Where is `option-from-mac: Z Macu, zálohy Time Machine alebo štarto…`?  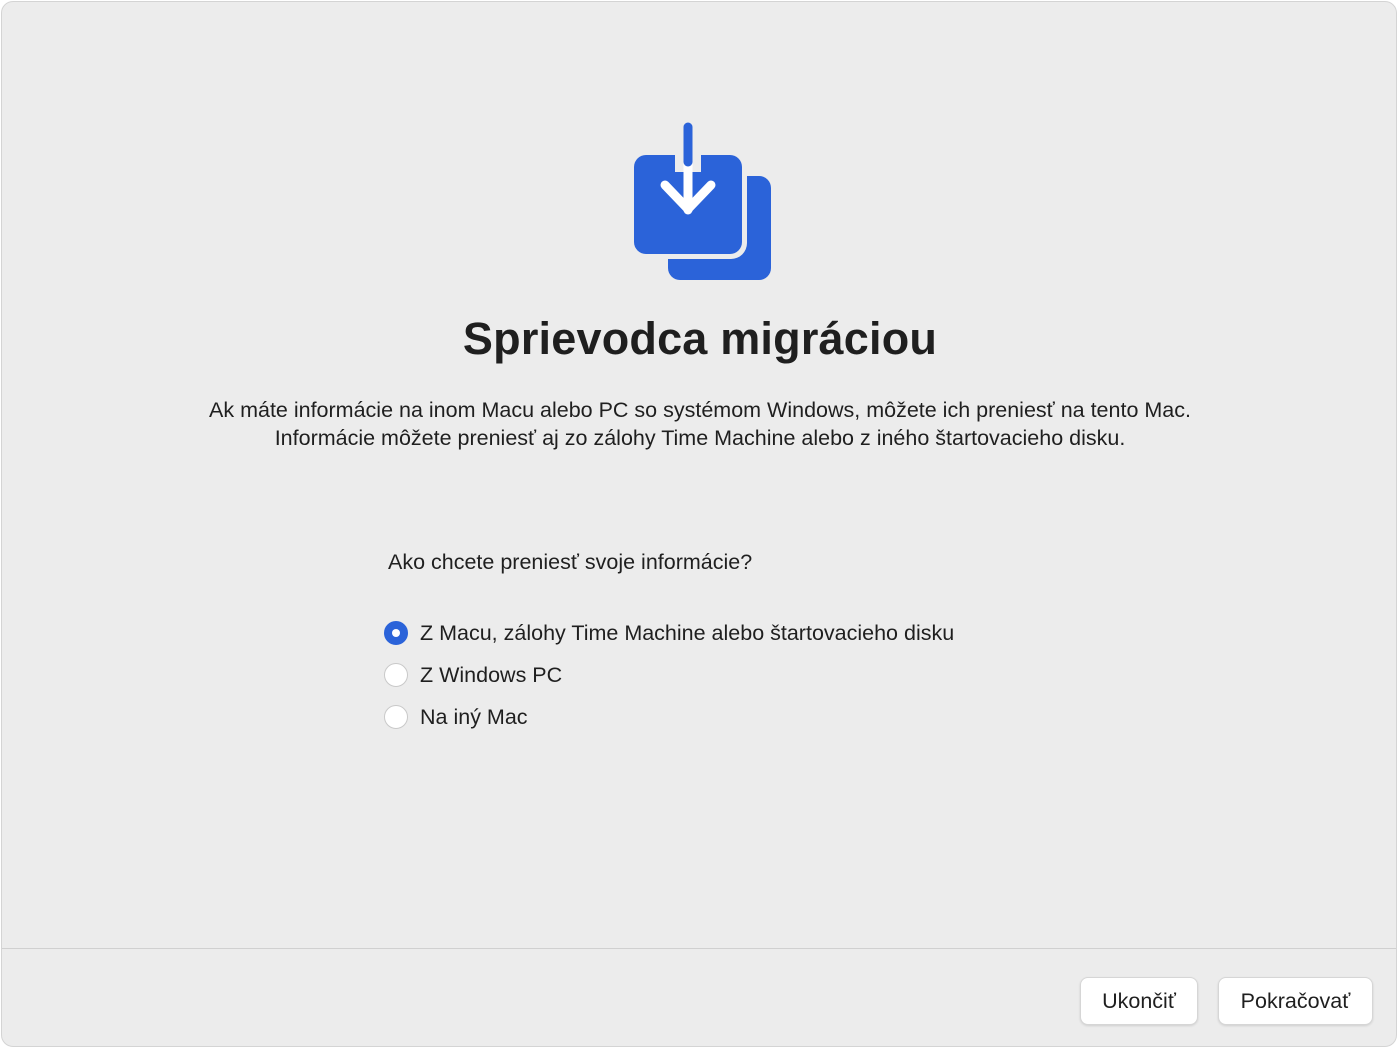
option-from-mac: Z Macu, zálohy Time Machine alebo štarto… is located at coordinates (669, 633).